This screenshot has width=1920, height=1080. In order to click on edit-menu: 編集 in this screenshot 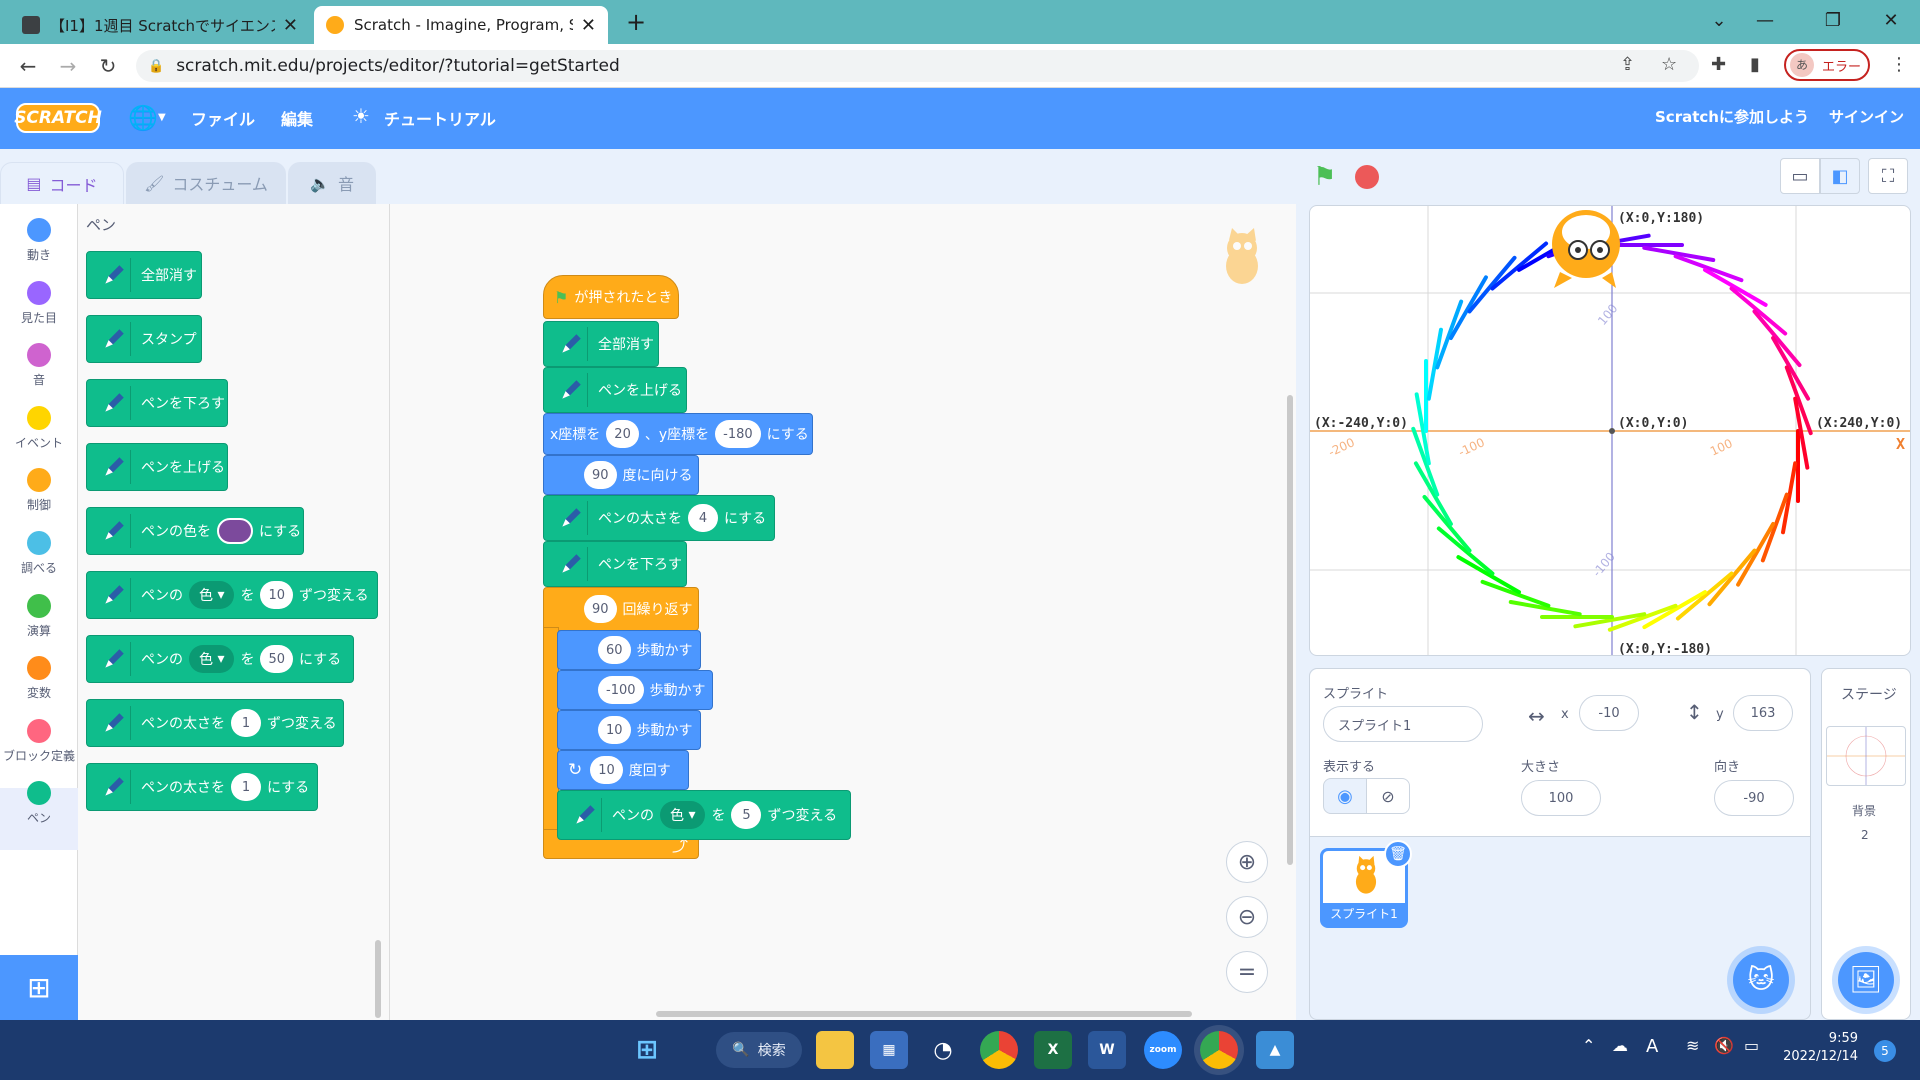, I will do `click(297, 118)`.